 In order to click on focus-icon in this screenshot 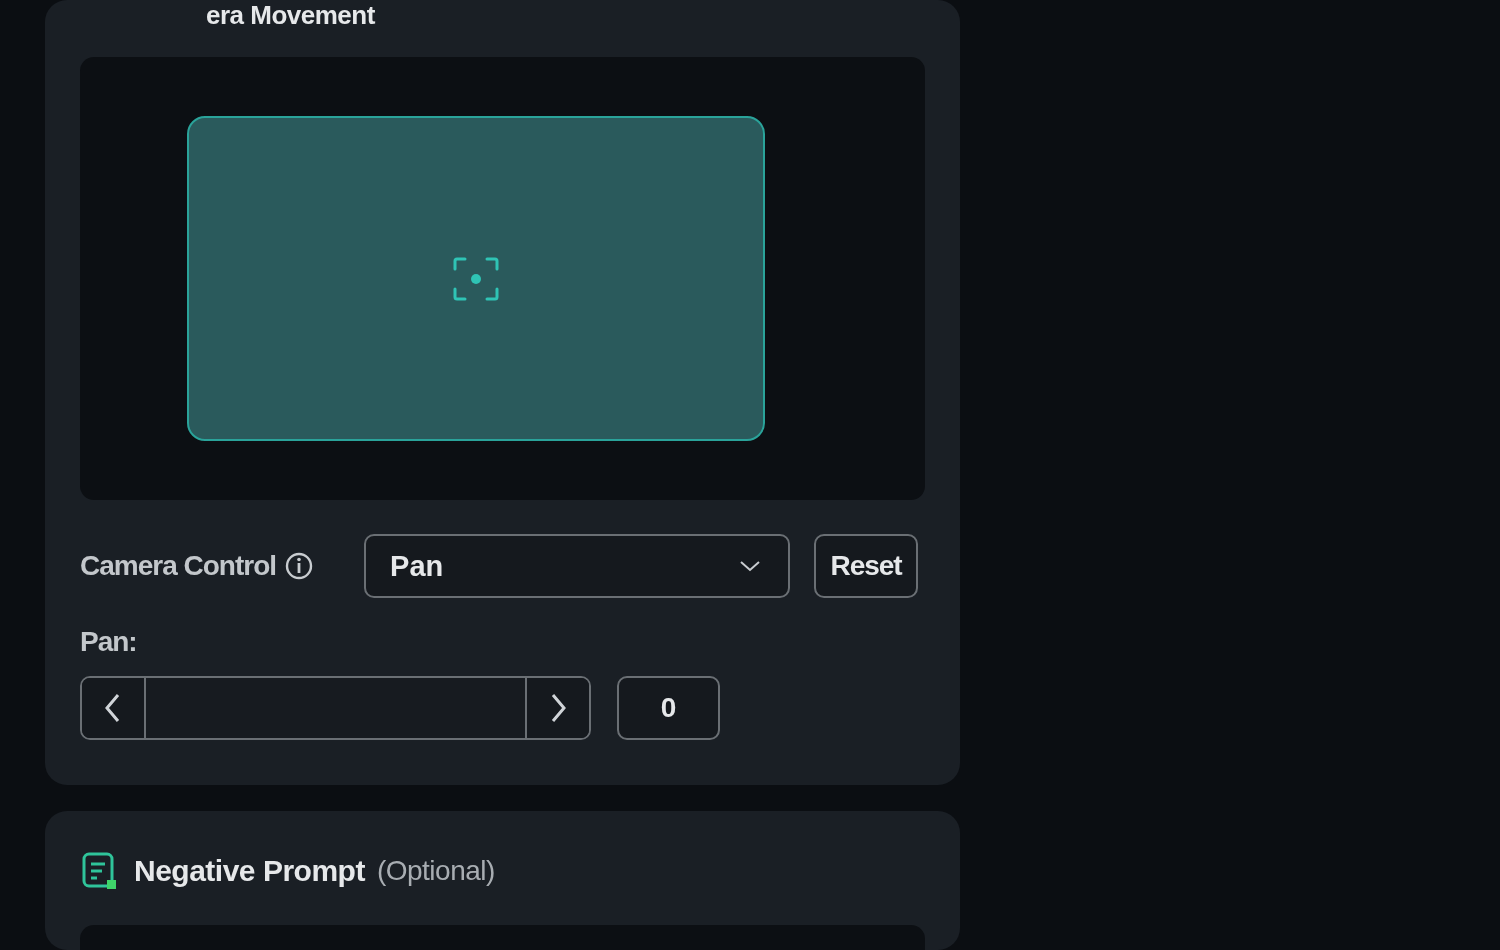, I will do `click(475, 278)`.